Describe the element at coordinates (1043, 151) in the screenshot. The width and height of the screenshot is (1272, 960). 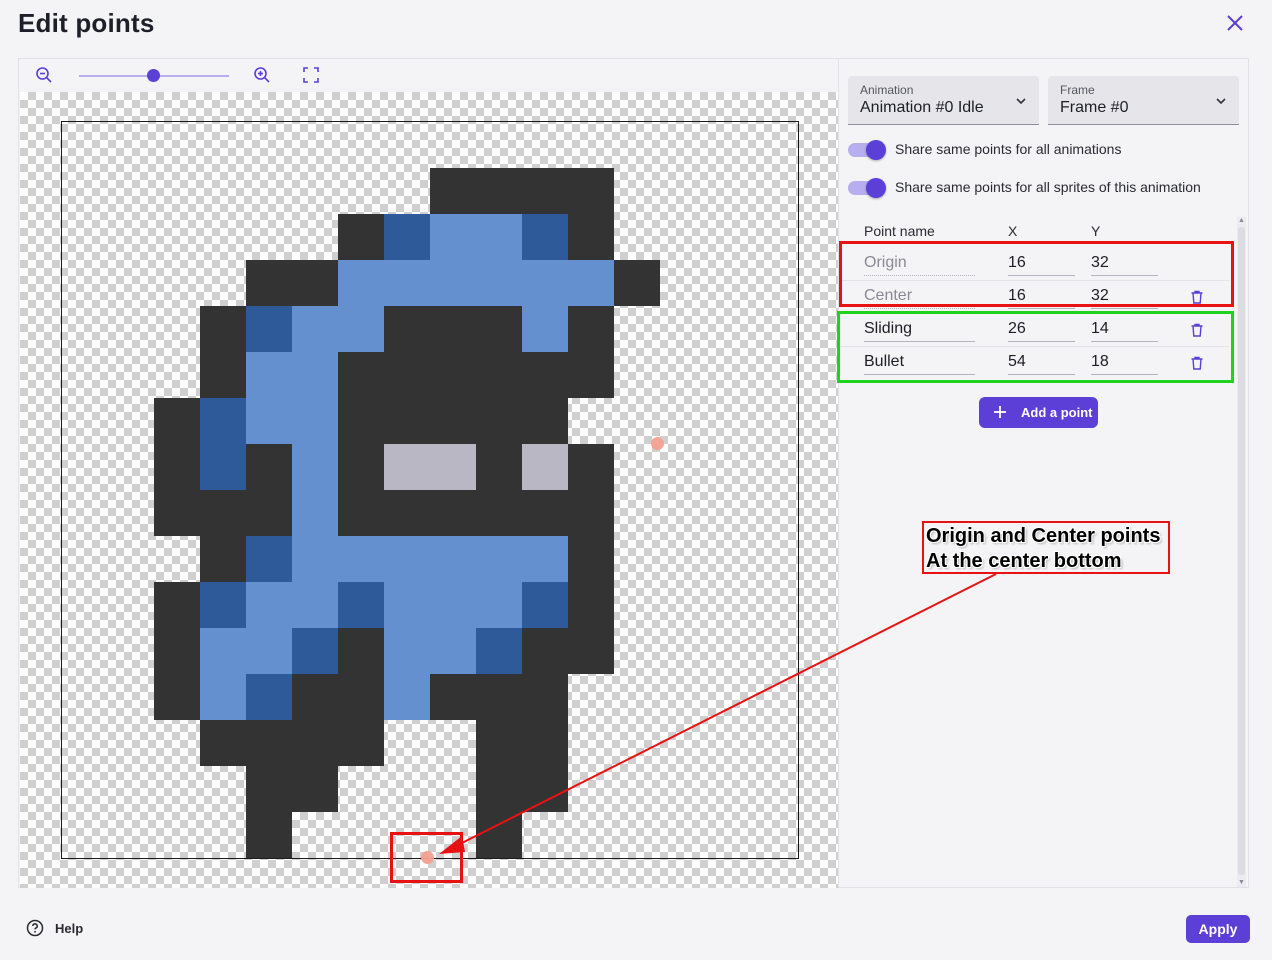
I see `toggle-share-animations: Share same points for all animations` at that location.